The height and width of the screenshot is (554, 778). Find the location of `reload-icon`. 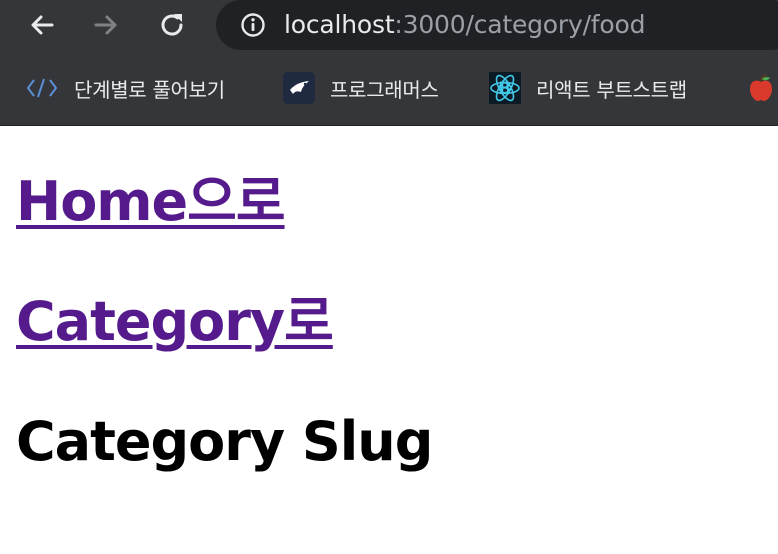

reload-icon is located at coordinates (172, 25).